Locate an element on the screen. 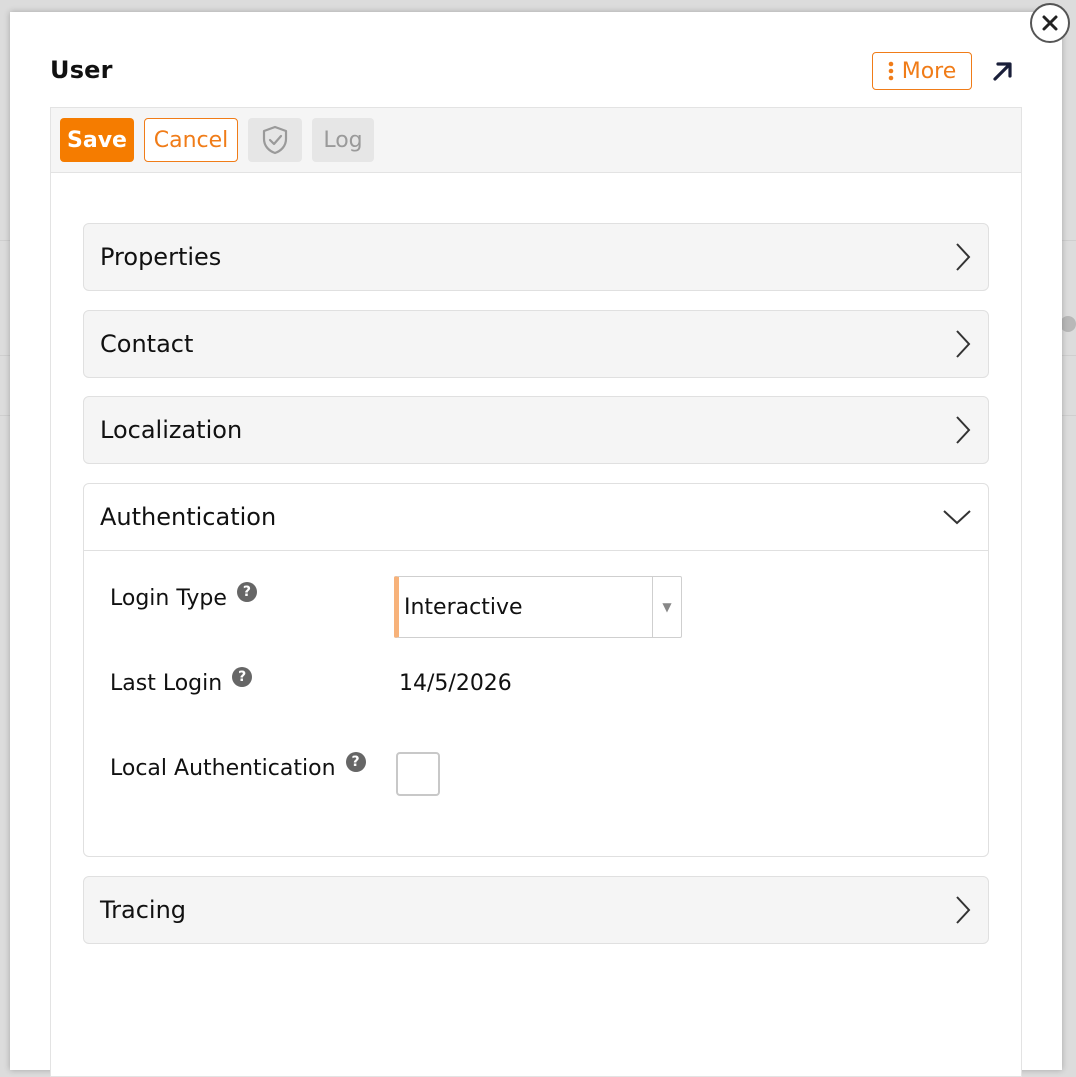  kebab-icon is located at coordinates (891, 71).